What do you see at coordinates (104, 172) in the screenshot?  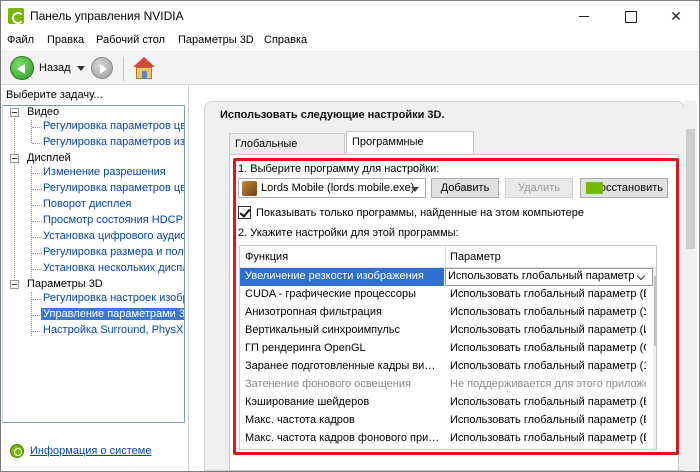 I see `tree-item-change-resolution: Изменение разрешения` at bounding box center [104, 172].